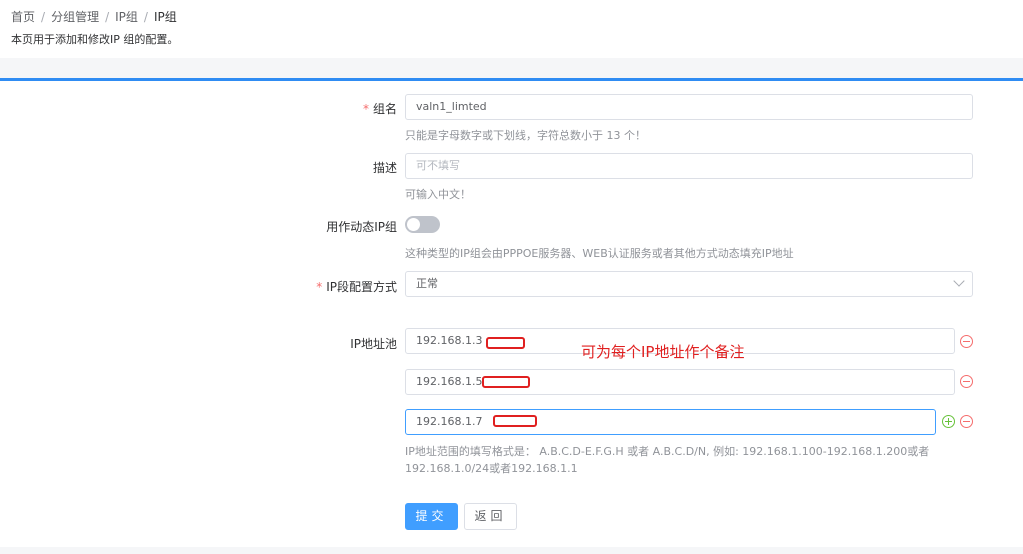 This screenshot has height=554, width=1023. I want to click on breadcrumb-ip-group: IP组, so click(126, 17).